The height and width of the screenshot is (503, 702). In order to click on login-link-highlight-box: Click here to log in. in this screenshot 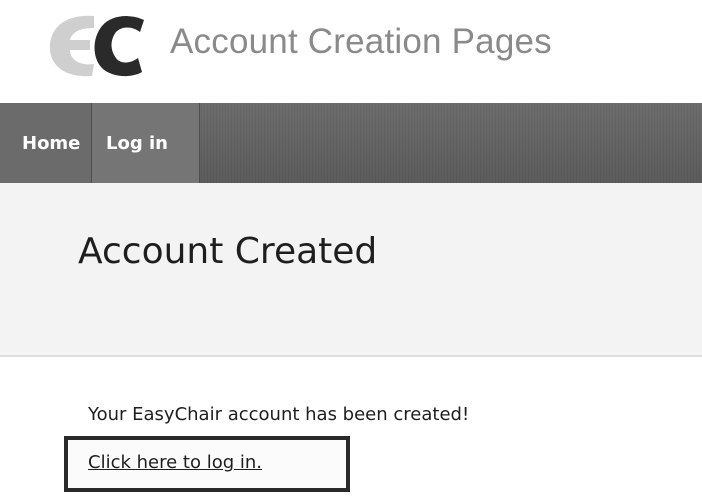, I will do `click(207, 464)`.